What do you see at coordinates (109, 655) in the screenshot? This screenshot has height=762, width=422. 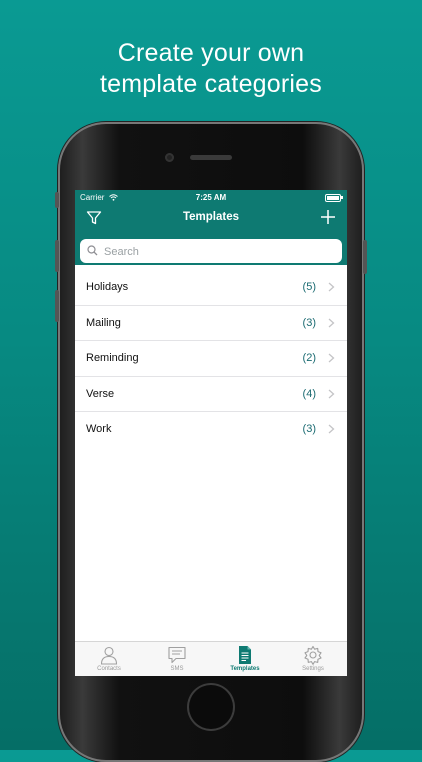 I see `person-icon` at bounding box center [109, 655].